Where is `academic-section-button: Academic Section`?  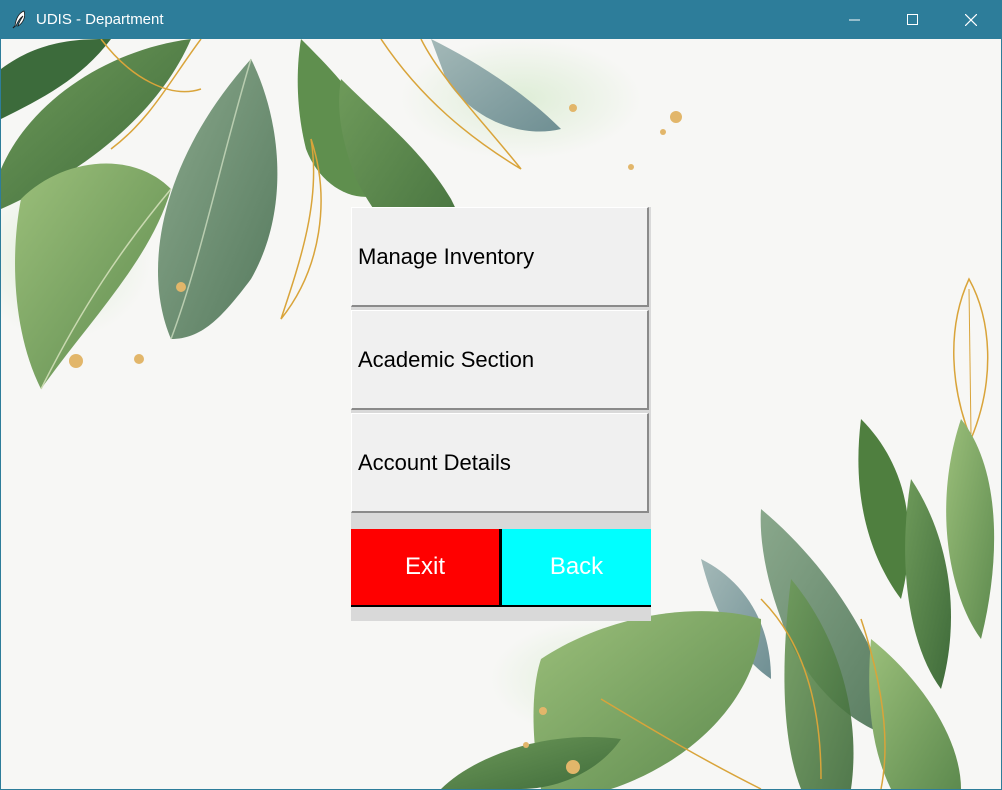
academic-section-button: Academic Section is located at coordinates (500, 360).